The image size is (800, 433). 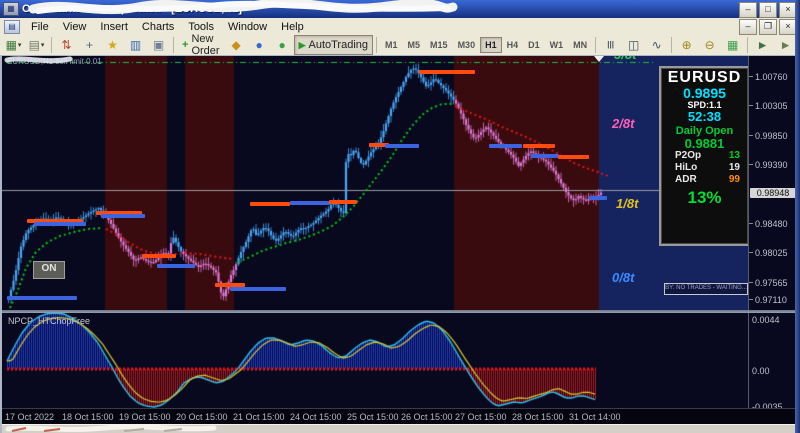 I want to click on window-controls: – □ ×, so click(x=768, y=10).